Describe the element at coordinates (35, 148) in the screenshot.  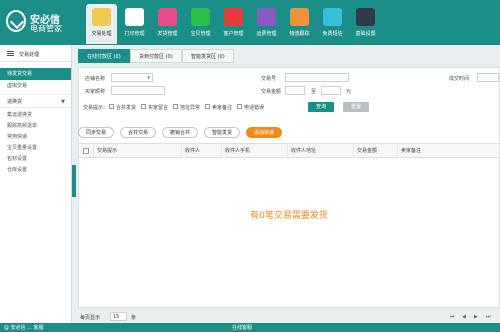
I see `sidebar-sub-item: 宝贝重量设置` at that location.